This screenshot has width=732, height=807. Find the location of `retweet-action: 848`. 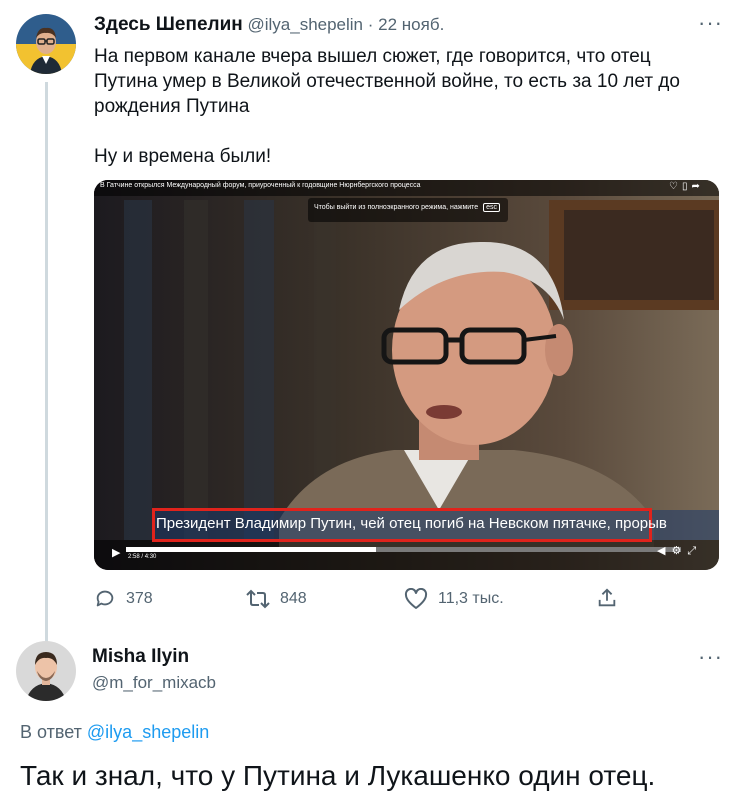

retweet-action: 848 is located at coordinates (276, 599).